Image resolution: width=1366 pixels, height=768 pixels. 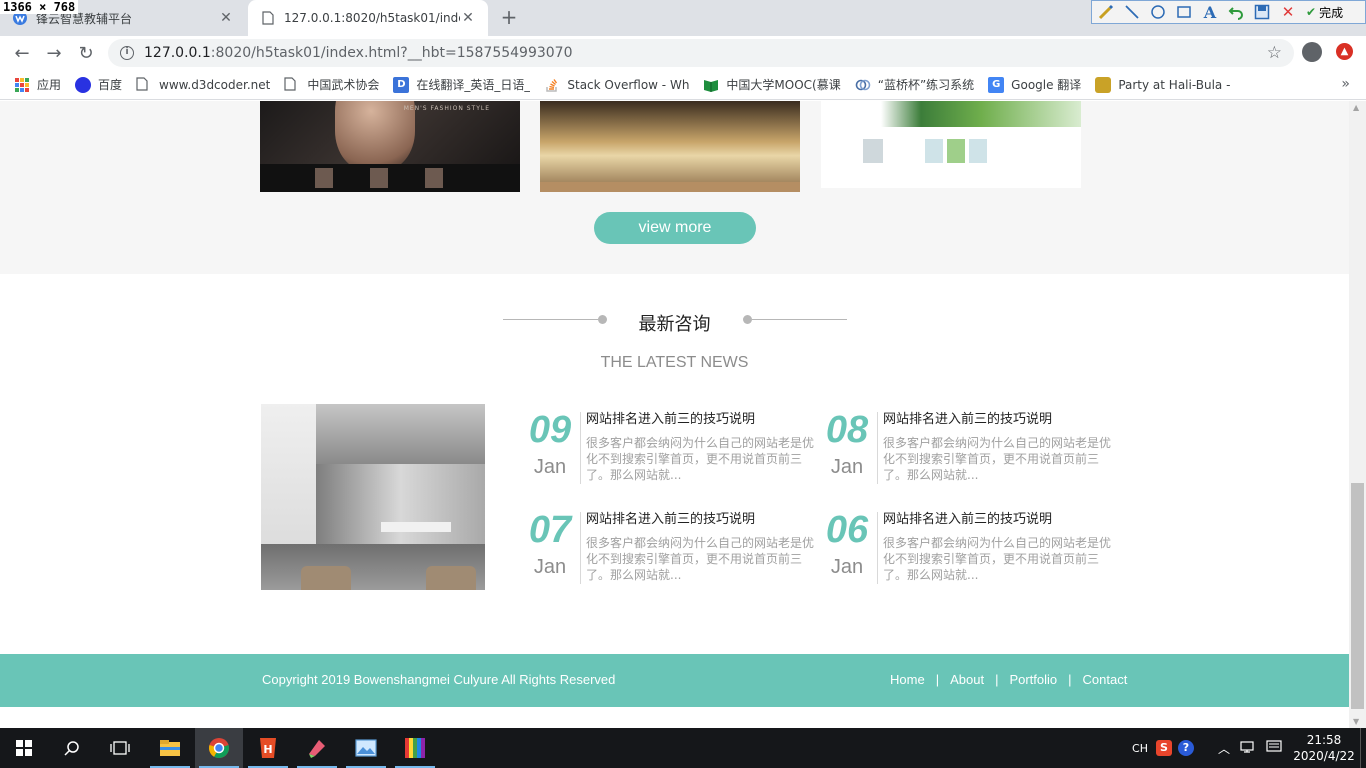 What do you see at coordinates (914, 84) in the screenshot?
I see `bookmark-lanqiao: “蓝桥杯”练习系统` at bounding box center [914, 84].